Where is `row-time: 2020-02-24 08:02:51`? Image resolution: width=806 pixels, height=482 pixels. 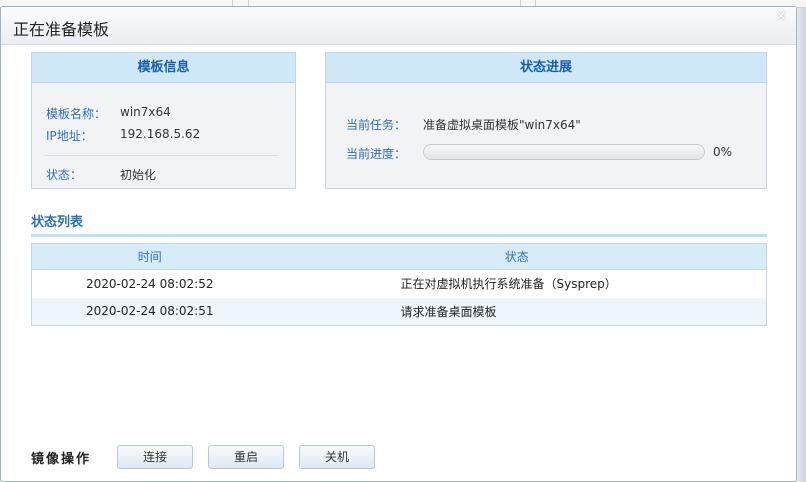
row-time: 2020-02-24 08:02:51 is located at coordinates (149, 311).